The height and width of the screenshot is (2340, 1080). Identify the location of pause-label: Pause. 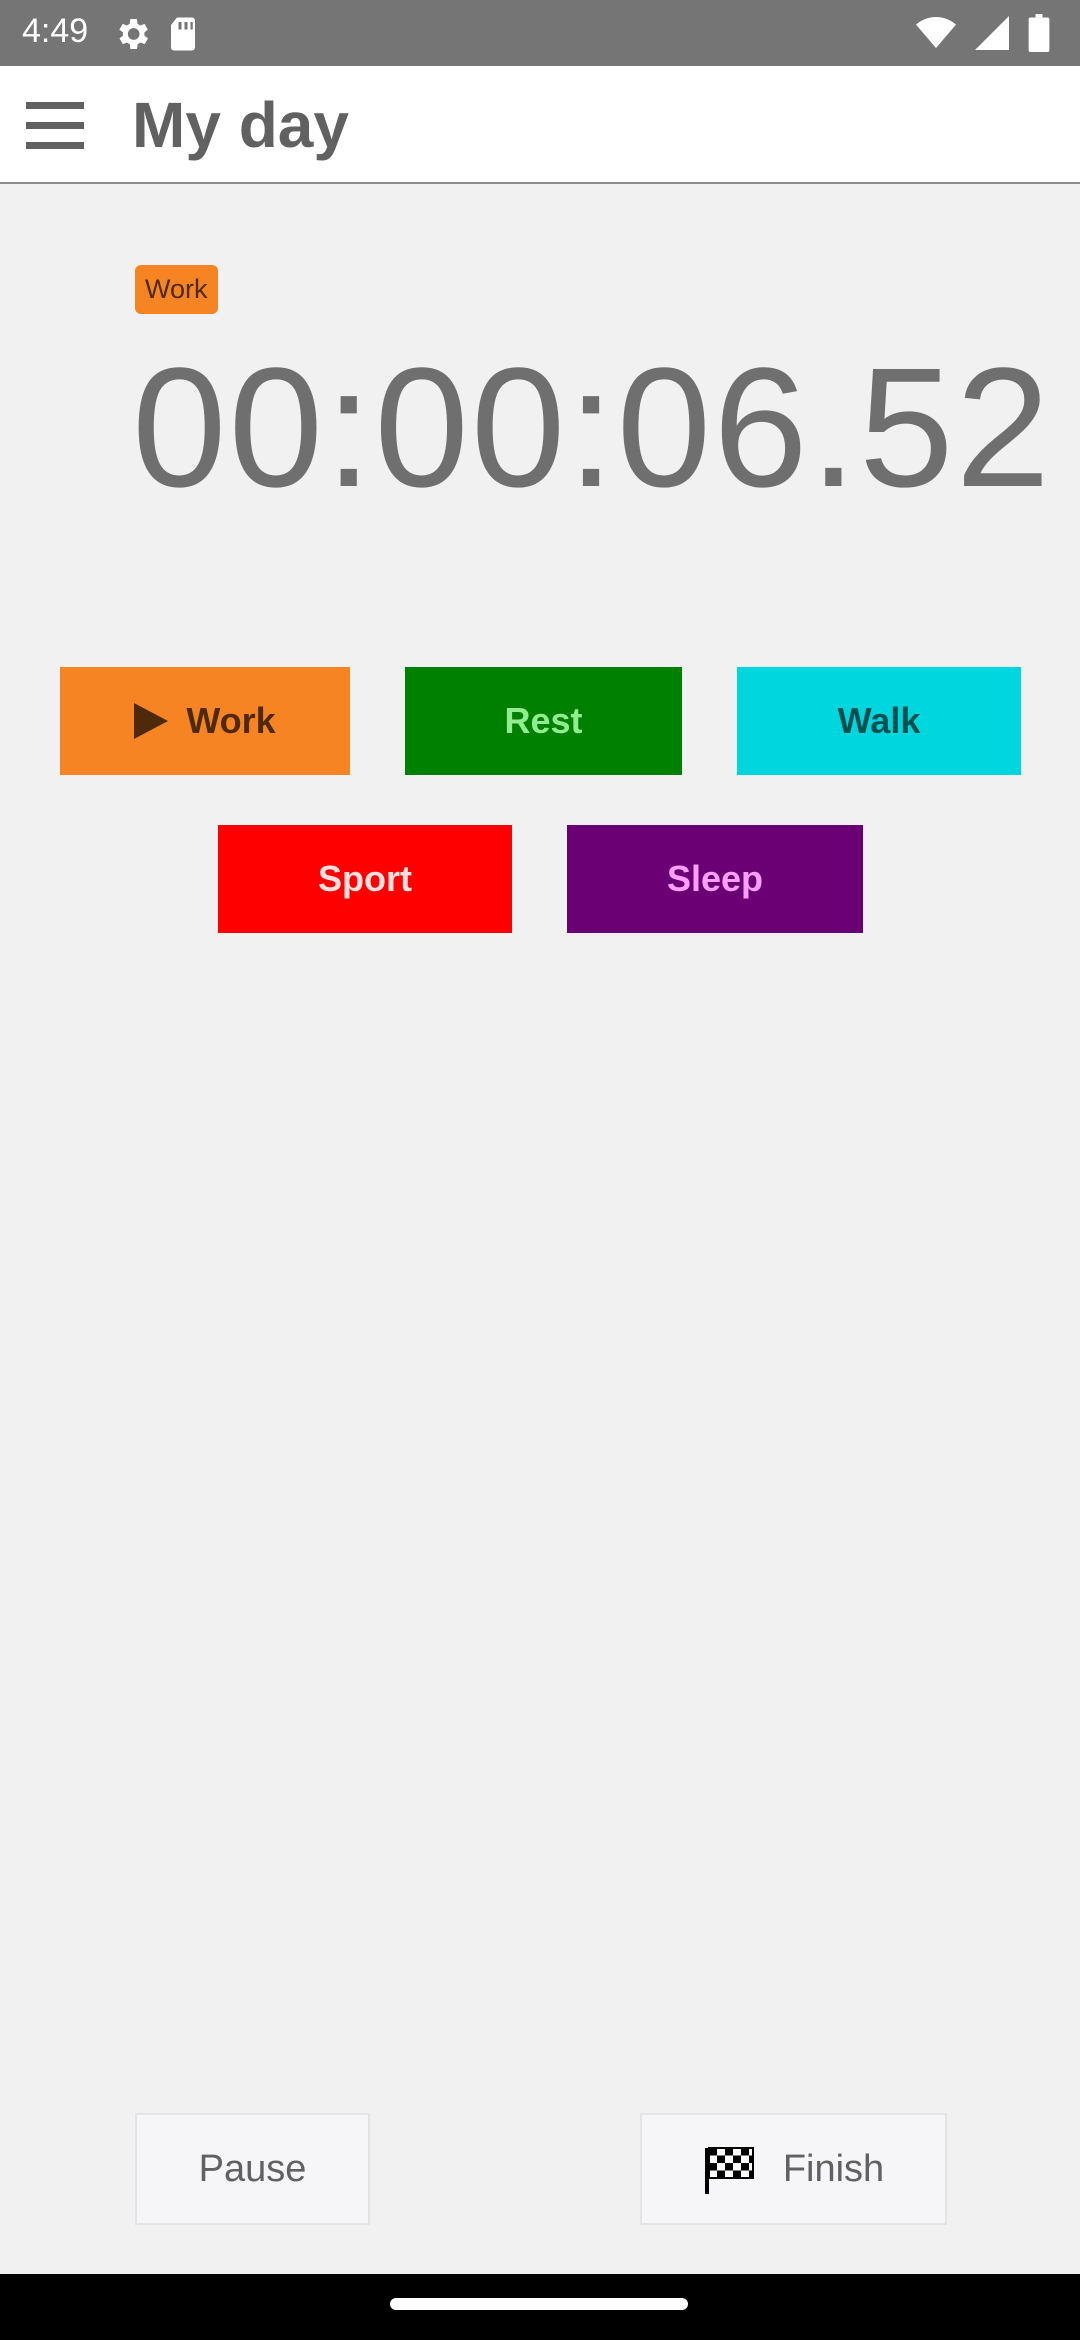
(252, 2168).